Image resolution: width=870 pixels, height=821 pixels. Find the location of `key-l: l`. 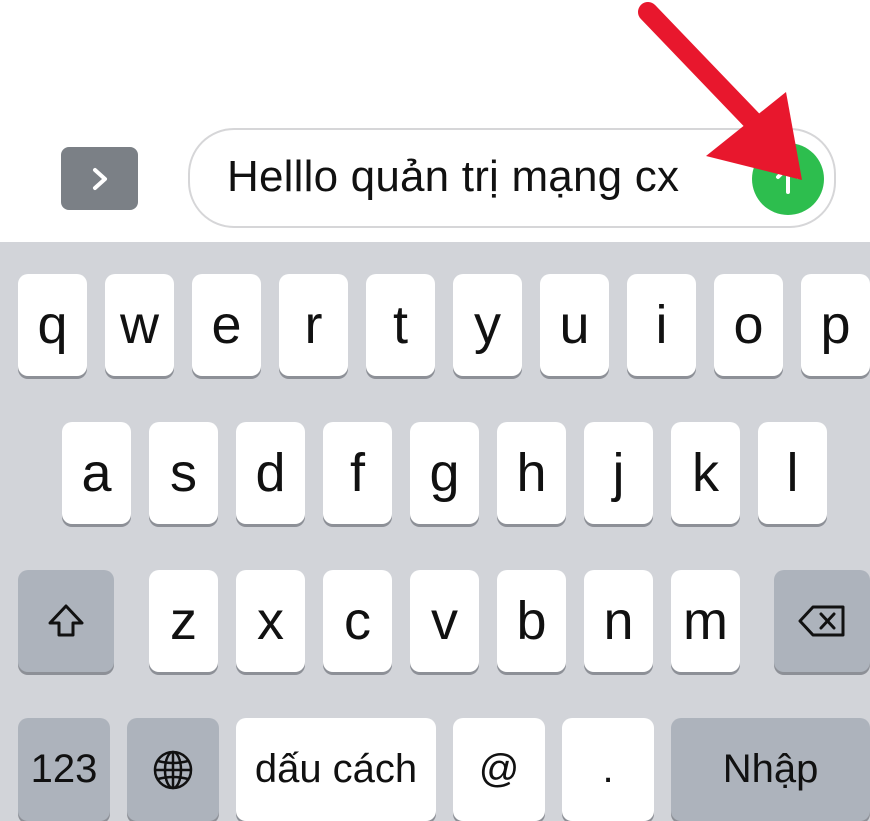

key-l: l is located at coordinates (792, 473).